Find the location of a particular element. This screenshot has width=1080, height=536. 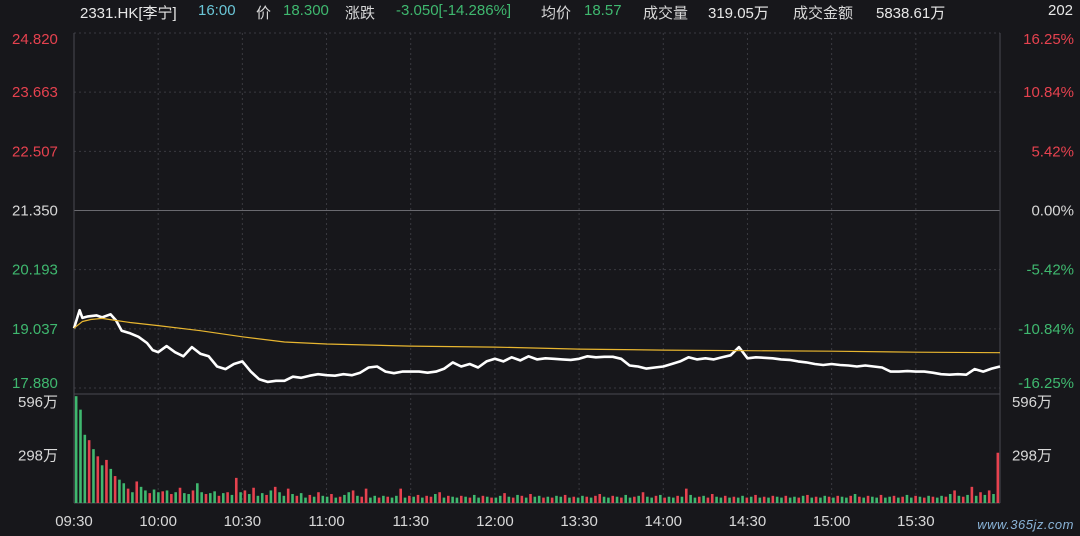

price-series-line is located at coordinates (536, 346).